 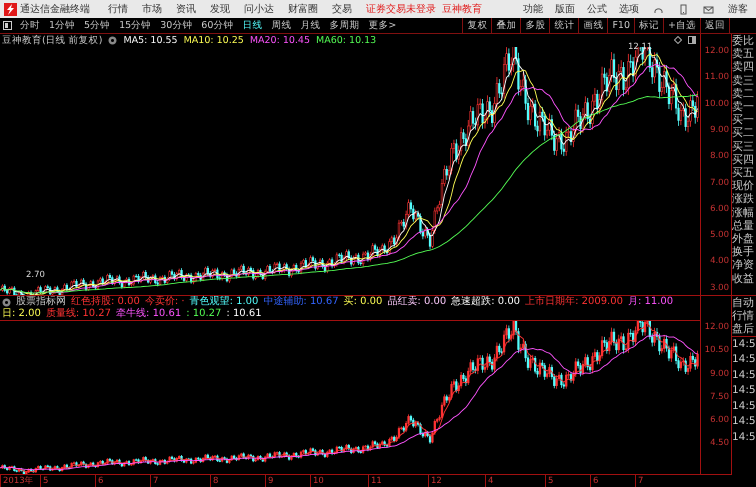 I want to click on quote-field-label: 买四, so click(x=743, y=159).